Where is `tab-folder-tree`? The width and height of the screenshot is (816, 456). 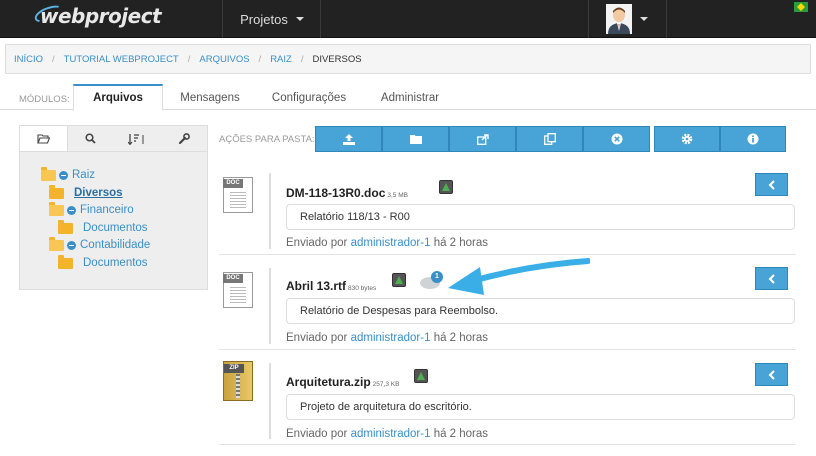
tab-folder-tree is located at coordinates (44, 138).